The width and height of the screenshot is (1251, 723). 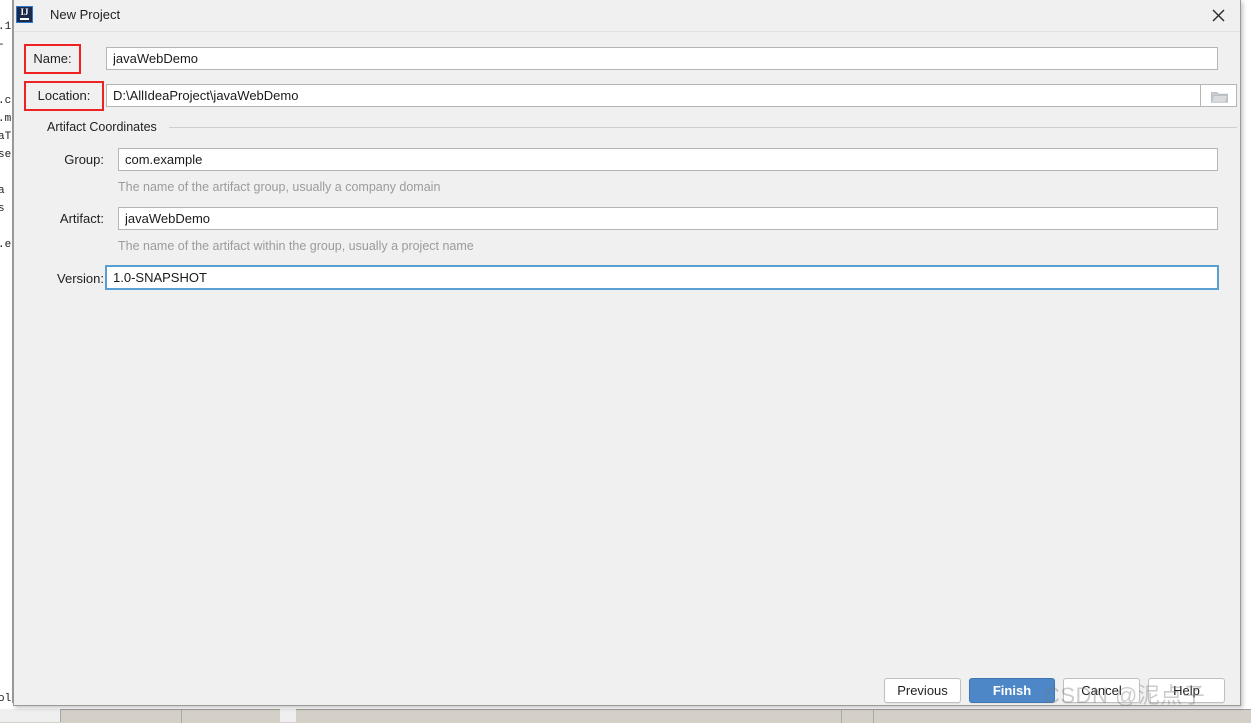 I want to click on background-text-fragment: a, so click(x=2, y=191).